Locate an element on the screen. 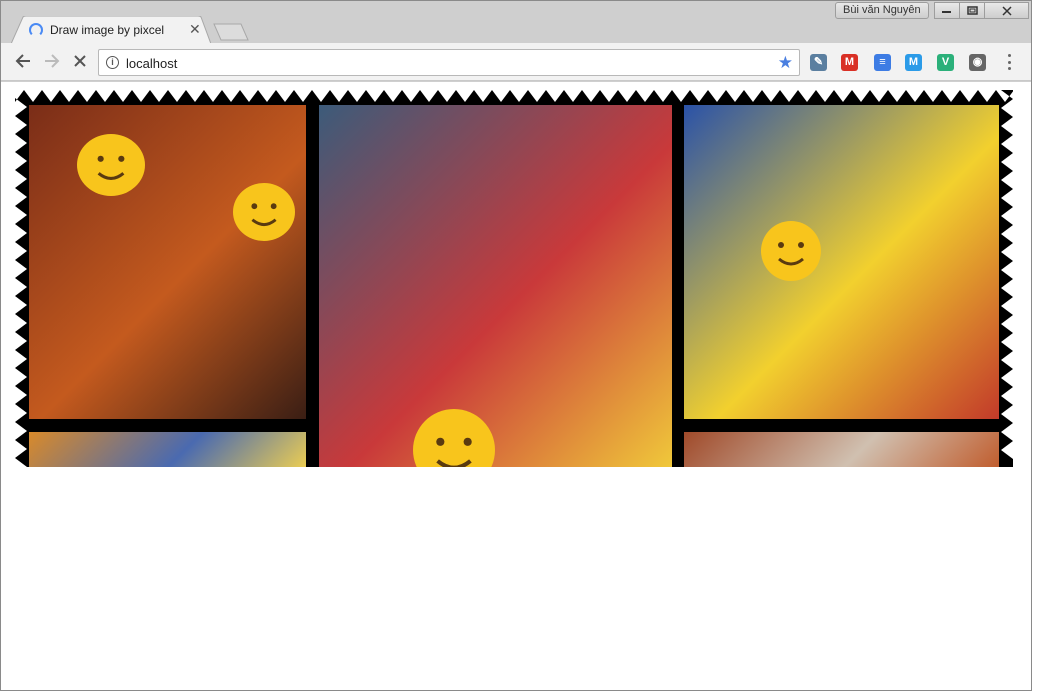 Image resolution: width=1037 pixels, height=696 pixels. photo-inflatable-slide is located at coordinates (841, 262).